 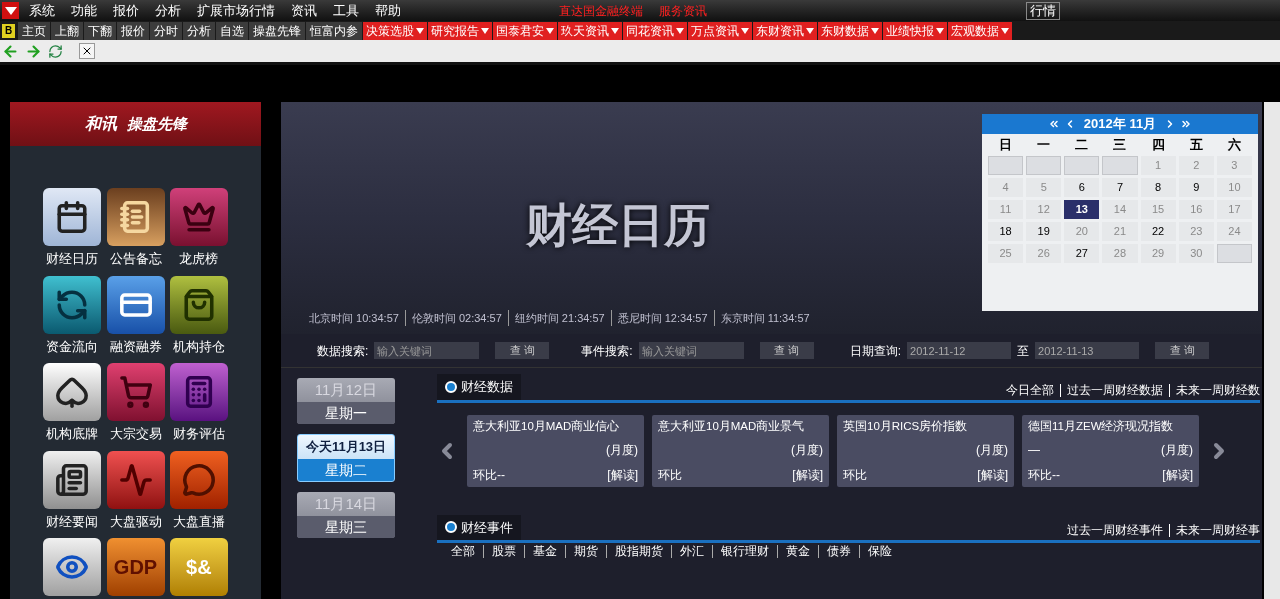 What do you see at coordinates (232, 30) in the screenshot?
I see `toolbar-button: 自选` at bounding box center [232, 30].